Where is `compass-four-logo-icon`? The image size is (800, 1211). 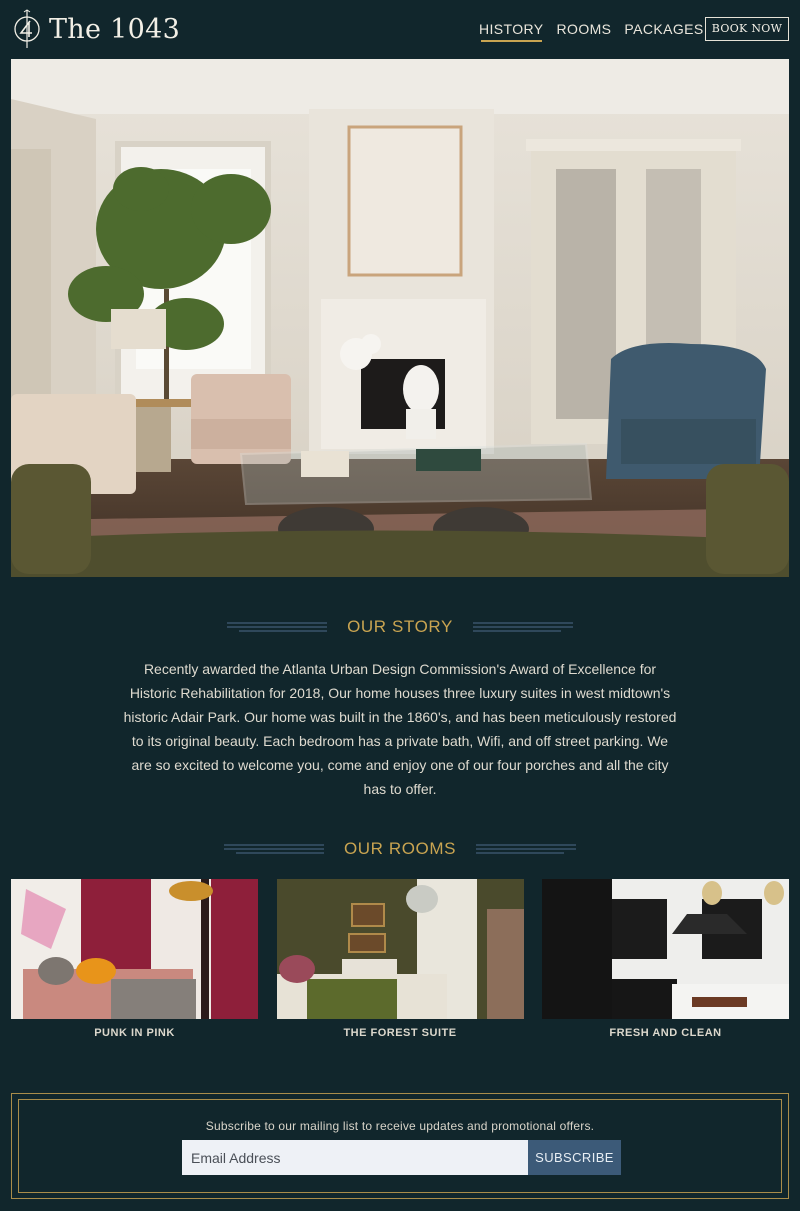 compass-four-logo-icon is located at coordinates (27, 28).